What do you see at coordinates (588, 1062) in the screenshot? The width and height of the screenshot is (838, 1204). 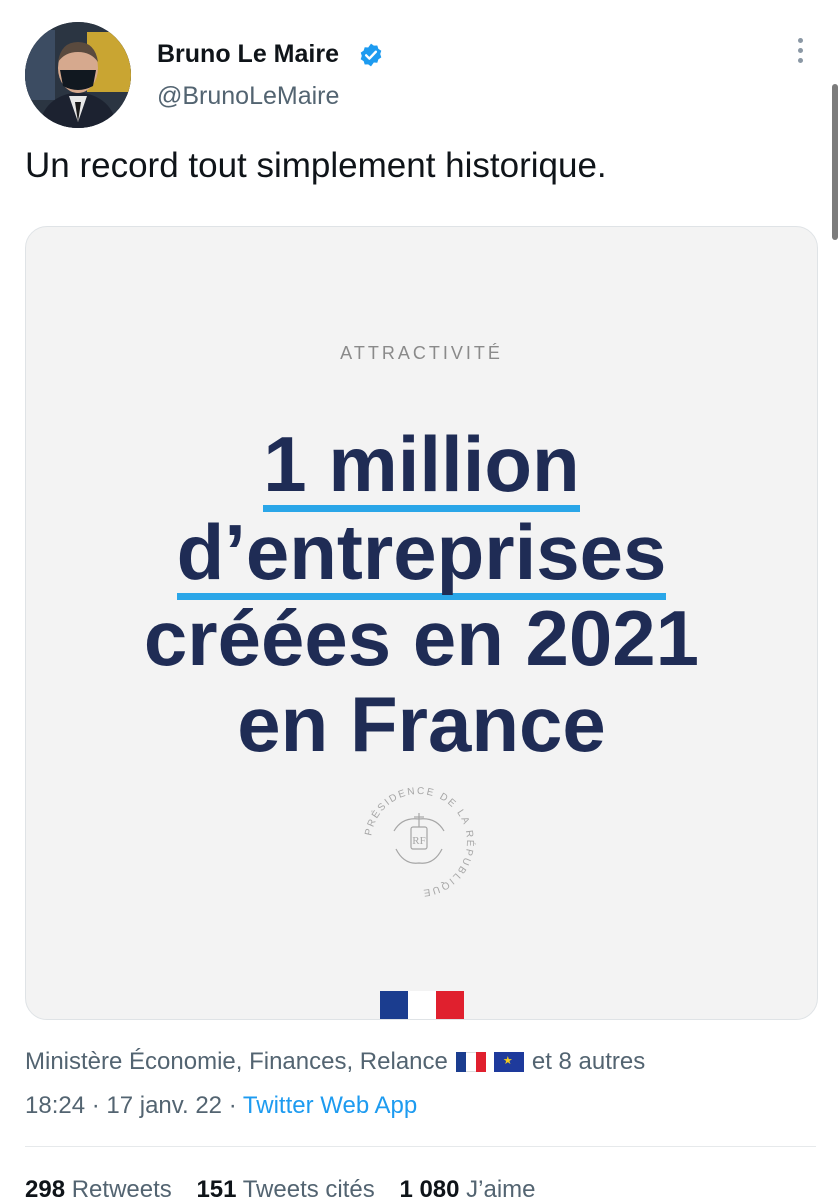 I see `tagged-others-link: et 8 autres` at bounding box center [588, 1062].